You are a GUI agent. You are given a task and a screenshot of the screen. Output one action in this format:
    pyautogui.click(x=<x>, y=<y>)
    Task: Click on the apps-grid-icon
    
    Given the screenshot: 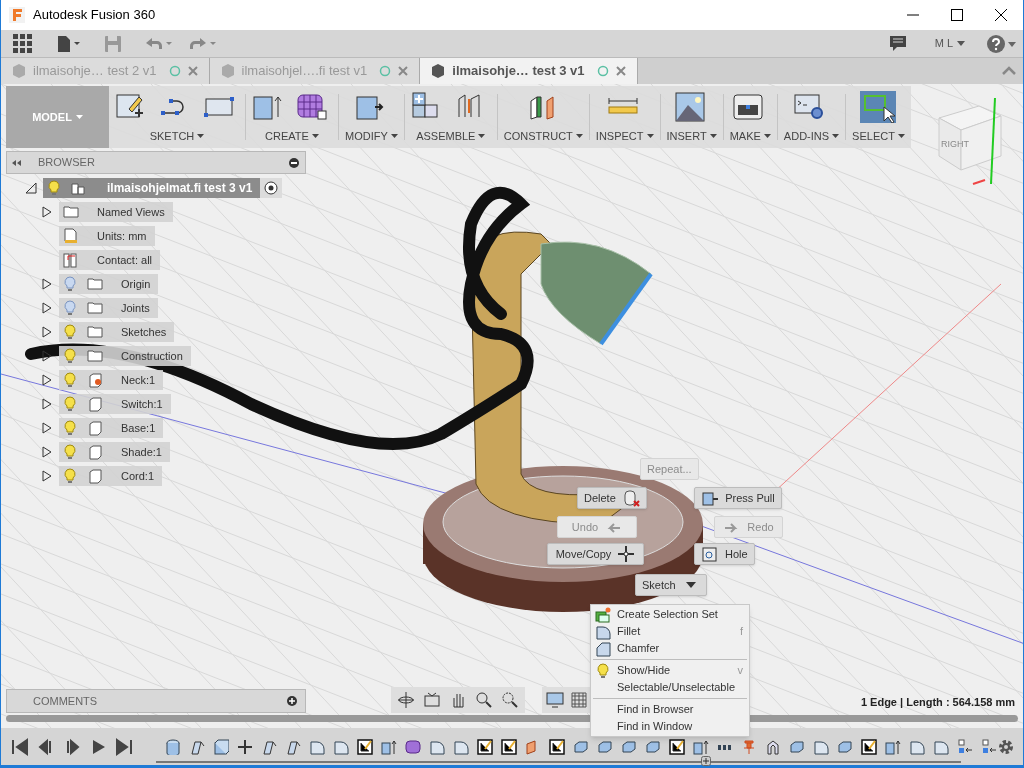 What is the action you would take?
    pyautogui.click(x=22, y=43)
    